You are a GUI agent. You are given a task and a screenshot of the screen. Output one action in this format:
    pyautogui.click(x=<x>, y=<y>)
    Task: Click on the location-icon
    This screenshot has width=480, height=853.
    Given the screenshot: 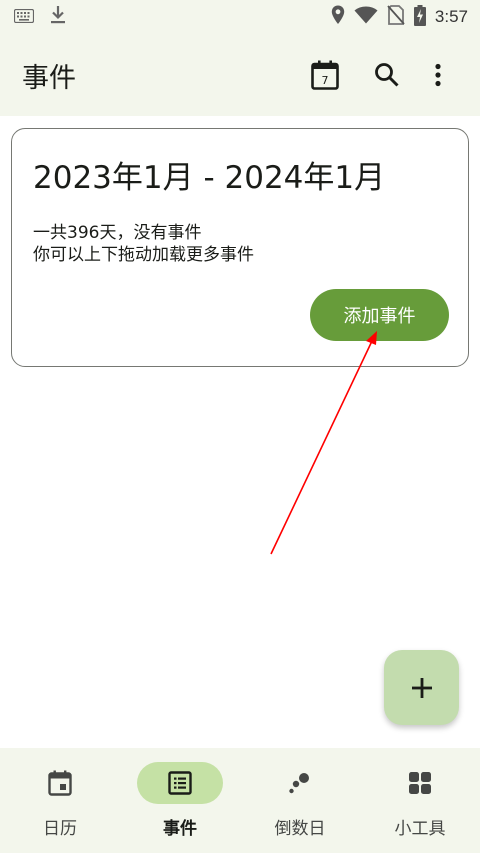 What is the action you would take?
    pyautogui.click(x=338, y=17)
    